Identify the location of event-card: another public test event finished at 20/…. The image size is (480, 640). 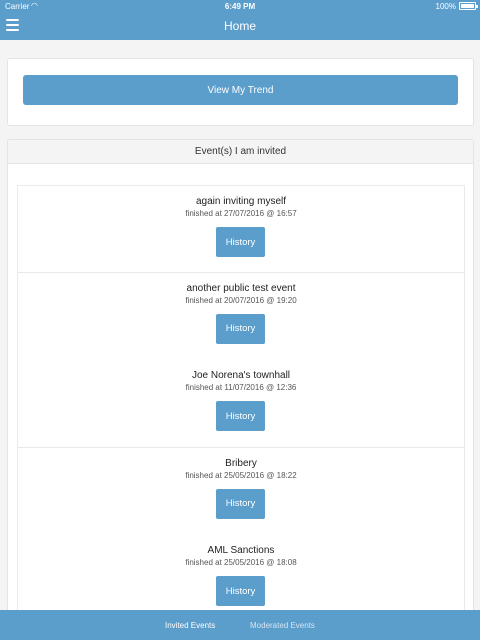
(241, 316).